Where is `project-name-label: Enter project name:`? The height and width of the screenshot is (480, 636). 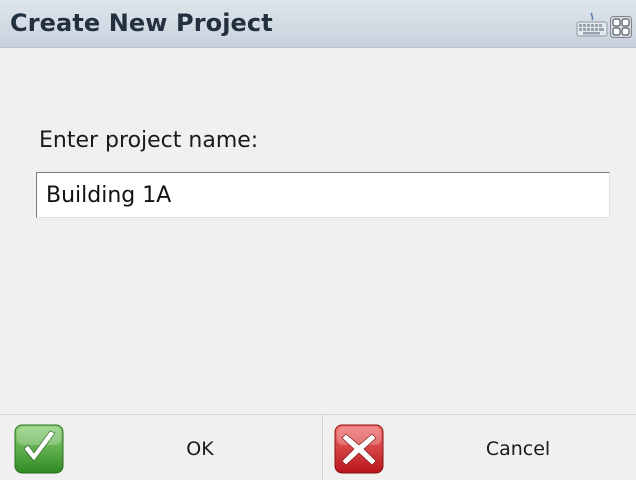
project-name-label: Enter project name: is located at coordinates (149, 140).